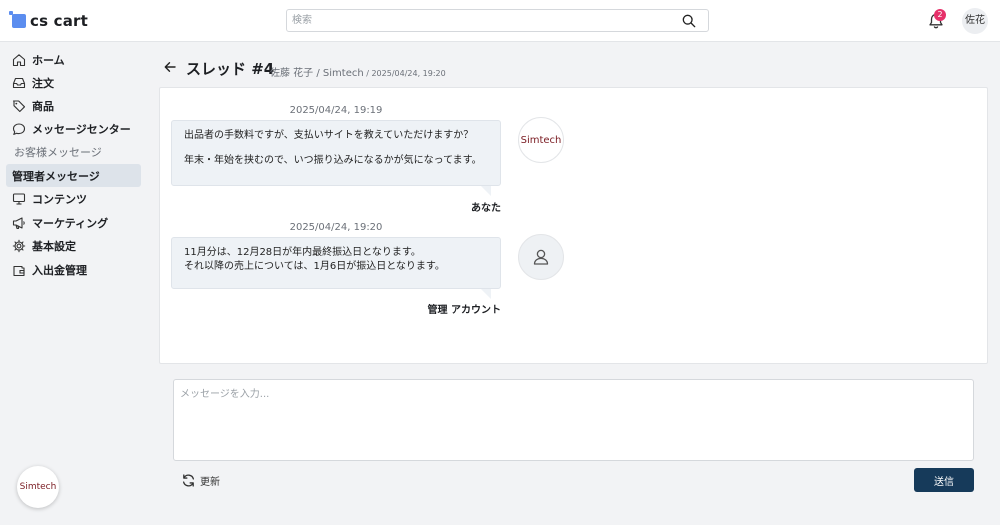 The image size is (1000, 525). I want to click on sidebar-item-marketing: マーケティング, so click(73, 222).